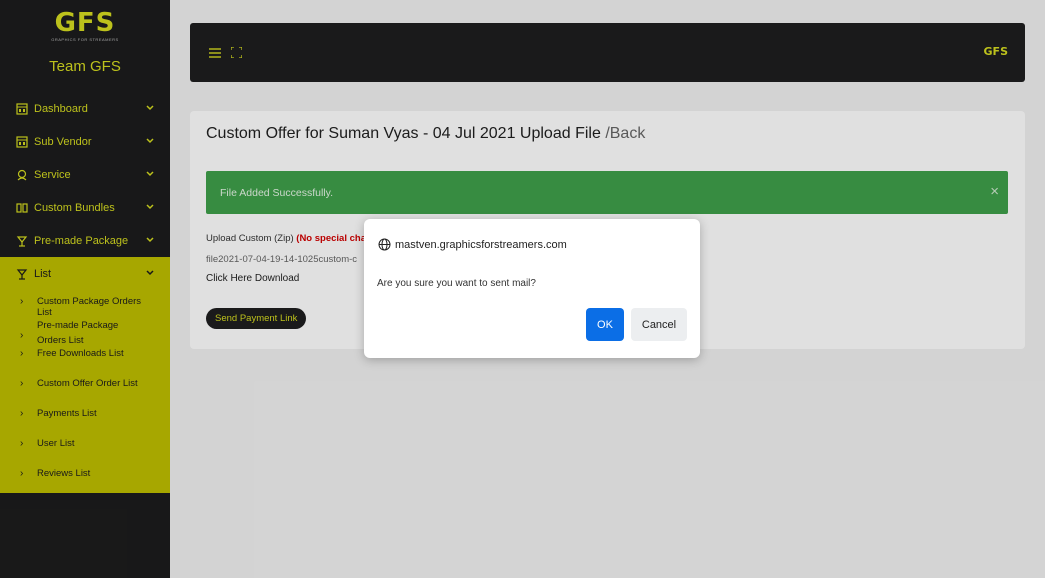  I want to click on dialog-origin: mastven.graphicsforstreamers.com, so click(472, 244).